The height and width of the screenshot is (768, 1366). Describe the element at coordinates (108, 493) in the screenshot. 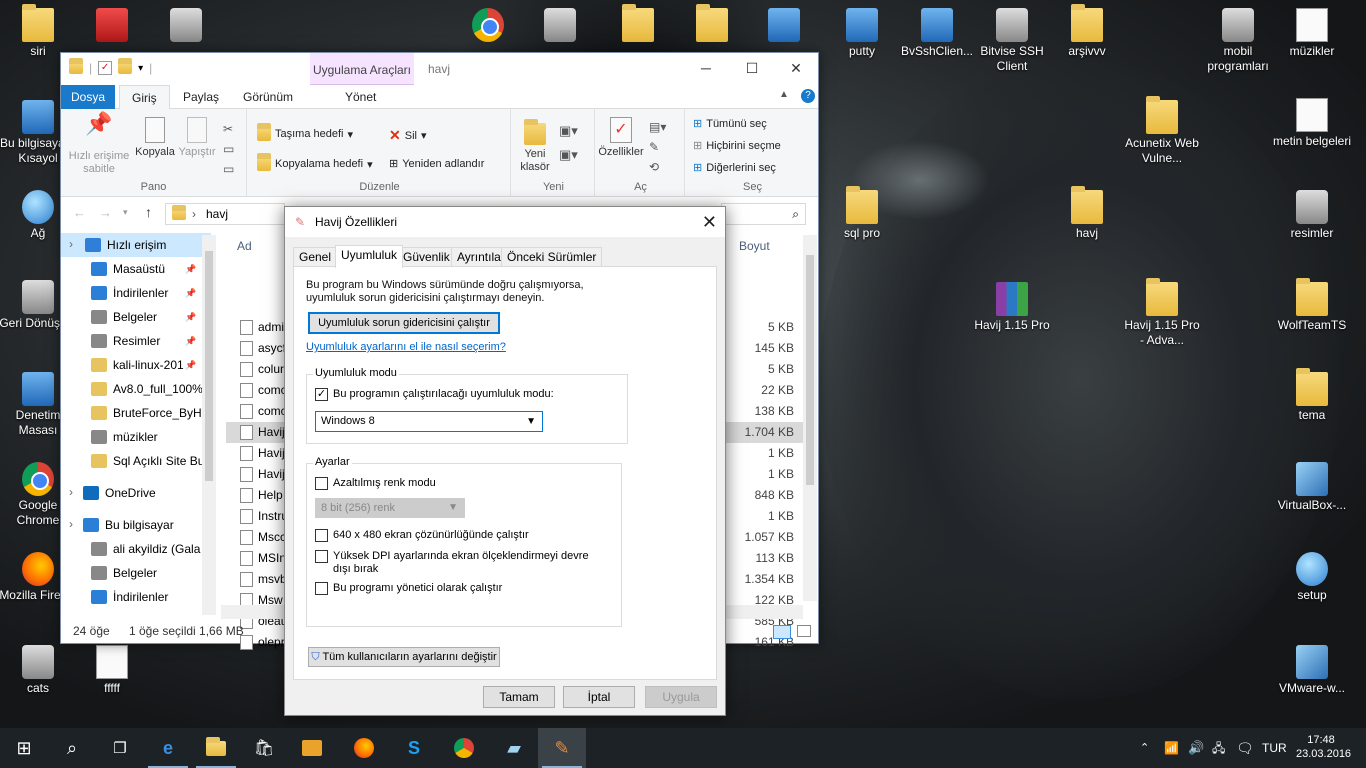

I see `nav-item: OneDrive` at that location.